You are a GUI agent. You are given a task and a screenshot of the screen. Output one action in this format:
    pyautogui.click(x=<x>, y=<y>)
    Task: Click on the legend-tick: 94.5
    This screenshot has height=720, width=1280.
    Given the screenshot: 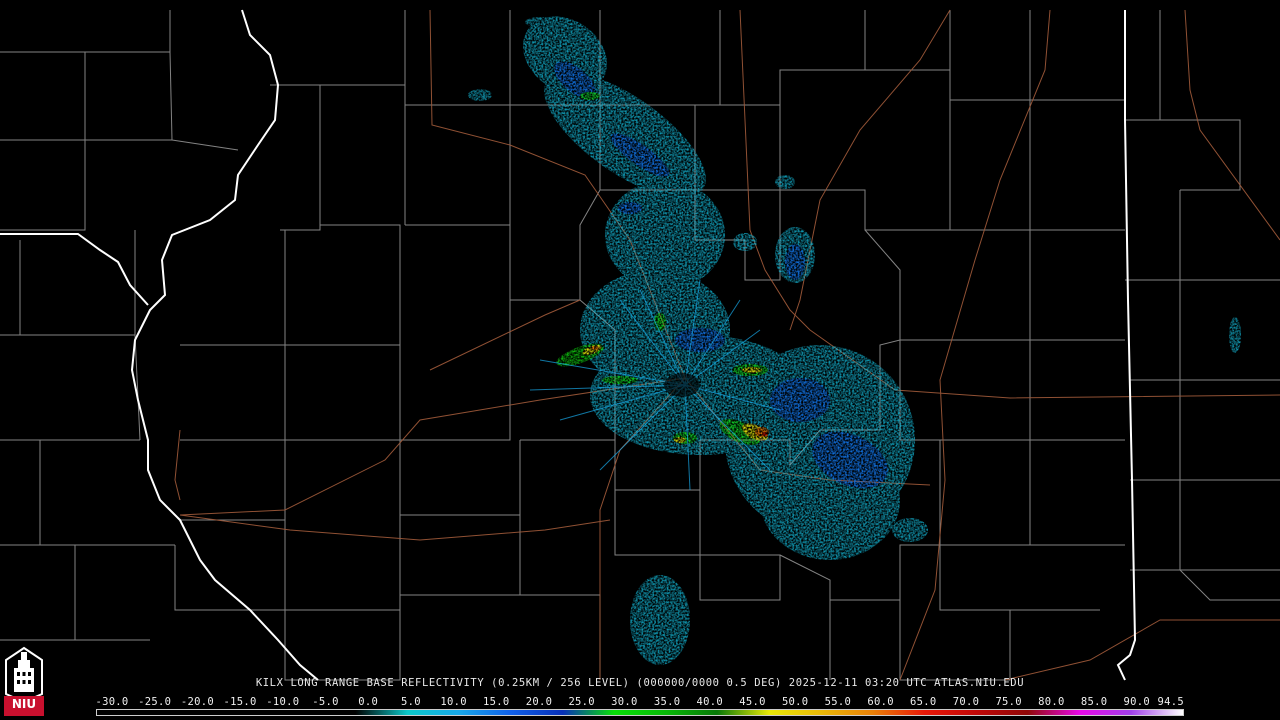 What is the action you would take?
    pyautogui.click(x=1171, y=702)
    